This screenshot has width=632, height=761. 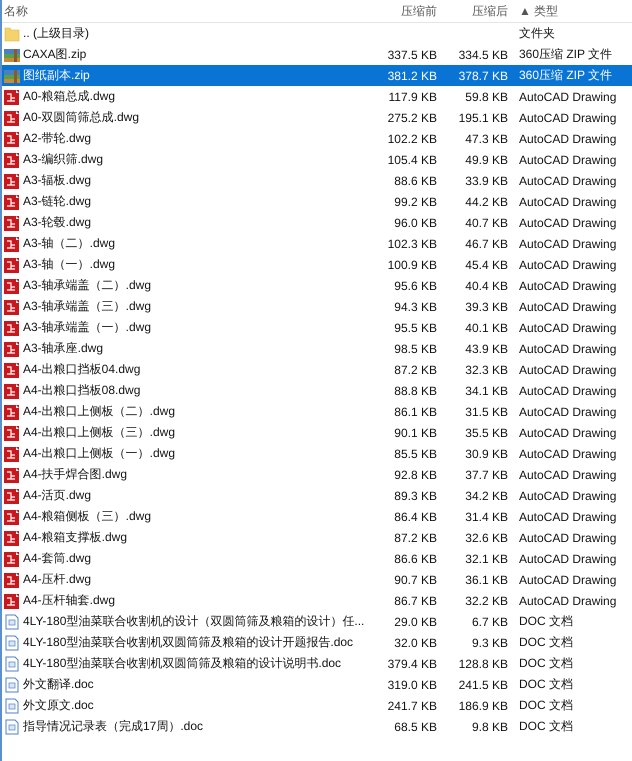 I want to click on compressed-size: 40.1 KB, so click(x=486, y=327).